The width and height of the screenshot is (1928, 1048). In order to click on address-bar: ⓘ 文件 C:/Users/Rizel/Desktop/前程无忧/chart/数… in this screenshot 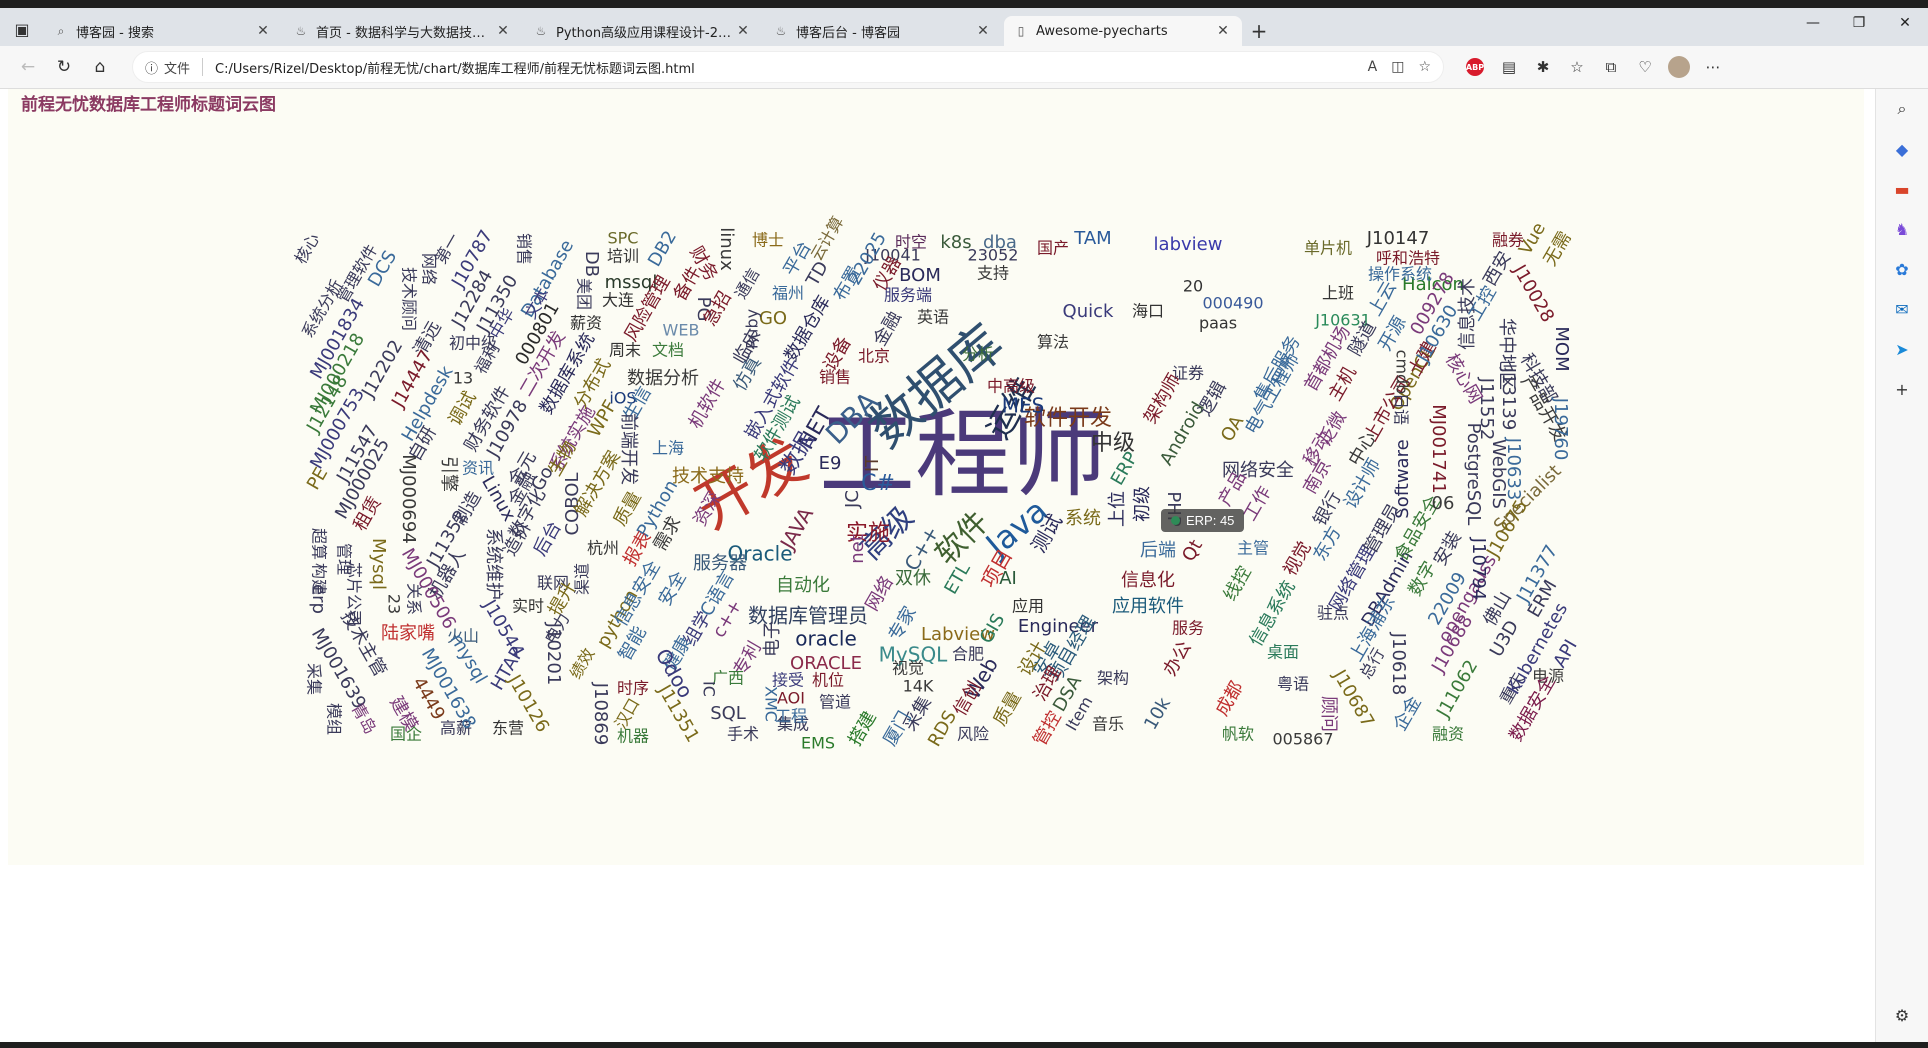, I will do `click(788, 67)`.